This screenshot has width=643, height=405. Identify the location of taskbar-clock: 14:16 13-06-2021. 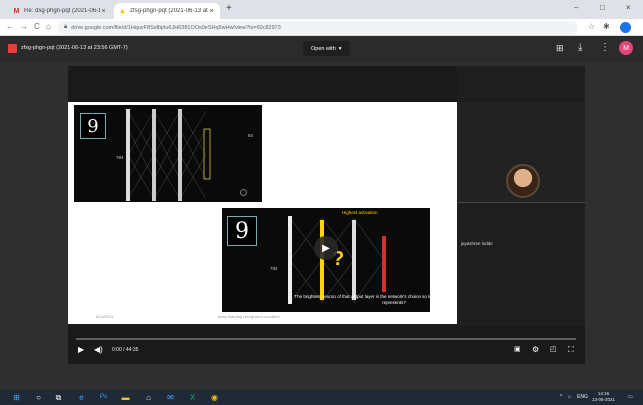
(603, 397).